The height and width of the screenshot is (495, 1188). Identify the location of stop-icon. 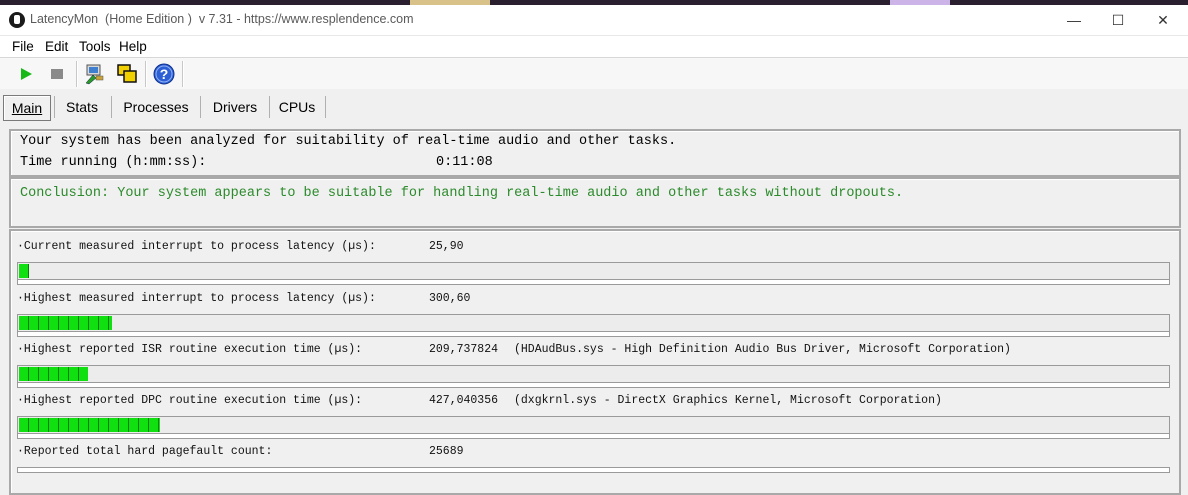
(57, 74).